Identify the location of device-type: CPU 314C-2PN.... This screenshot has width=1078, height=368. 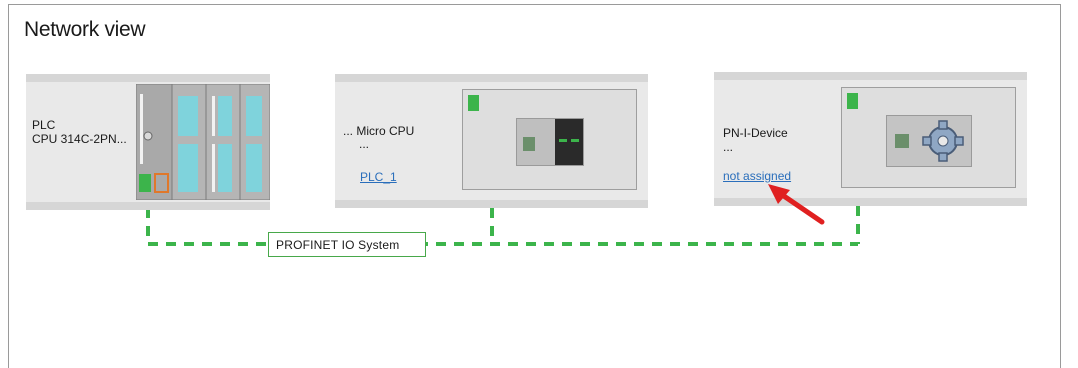
(79, 139).